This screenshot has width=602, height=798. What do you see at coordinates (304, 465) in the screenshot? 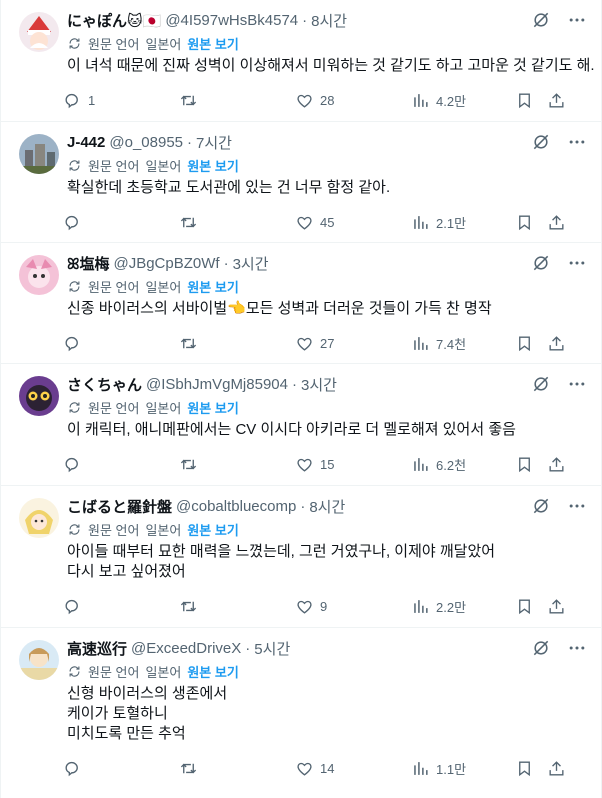
I see `heart-icon` at bounding box center [304, 465].